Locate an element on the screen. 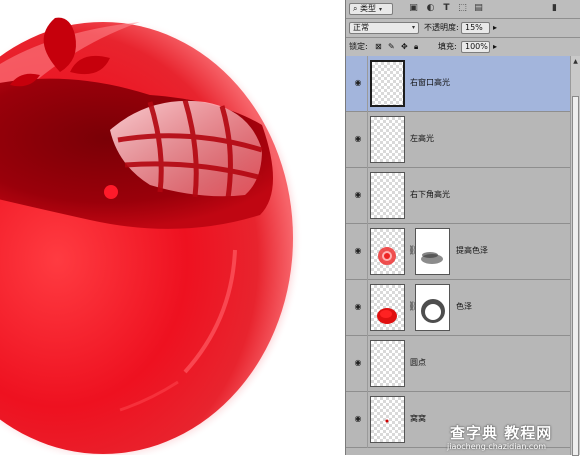 The width and height of the screenshot is (580, 456). circle-filter-icon: ◐ is located at coordinates (430, 8).